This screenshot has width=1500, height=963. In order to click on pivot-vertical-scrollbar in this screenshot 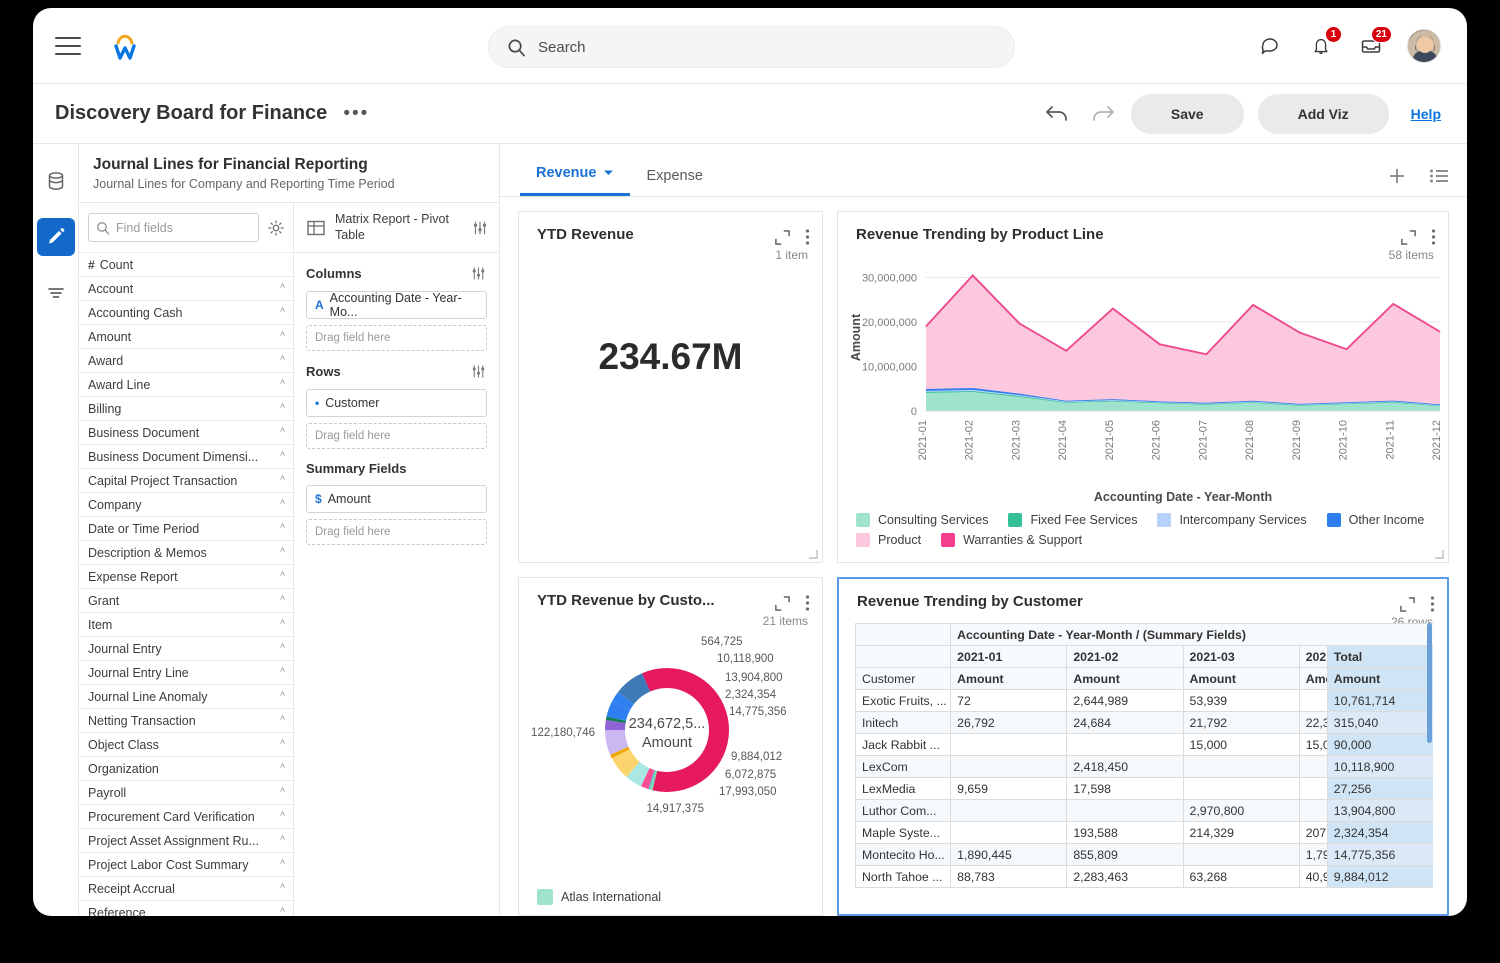, I will do `click(1429, 757)`.